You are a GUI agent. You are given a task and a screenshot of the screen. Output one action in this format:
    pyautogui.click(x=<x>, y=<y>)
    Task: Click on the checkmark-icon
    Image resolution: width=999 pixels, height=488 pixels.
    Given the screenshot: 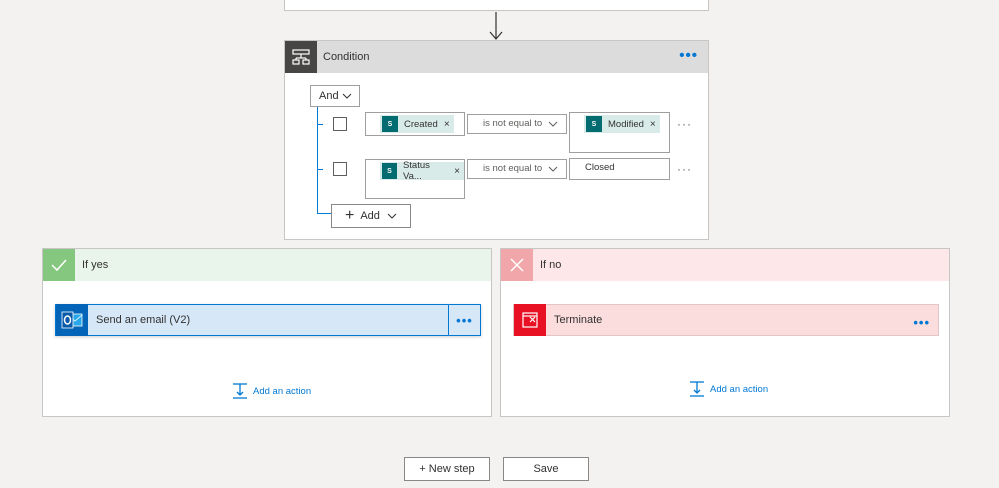 What is the action you would take?
    pyautogui.click(x=59, y=265)
    